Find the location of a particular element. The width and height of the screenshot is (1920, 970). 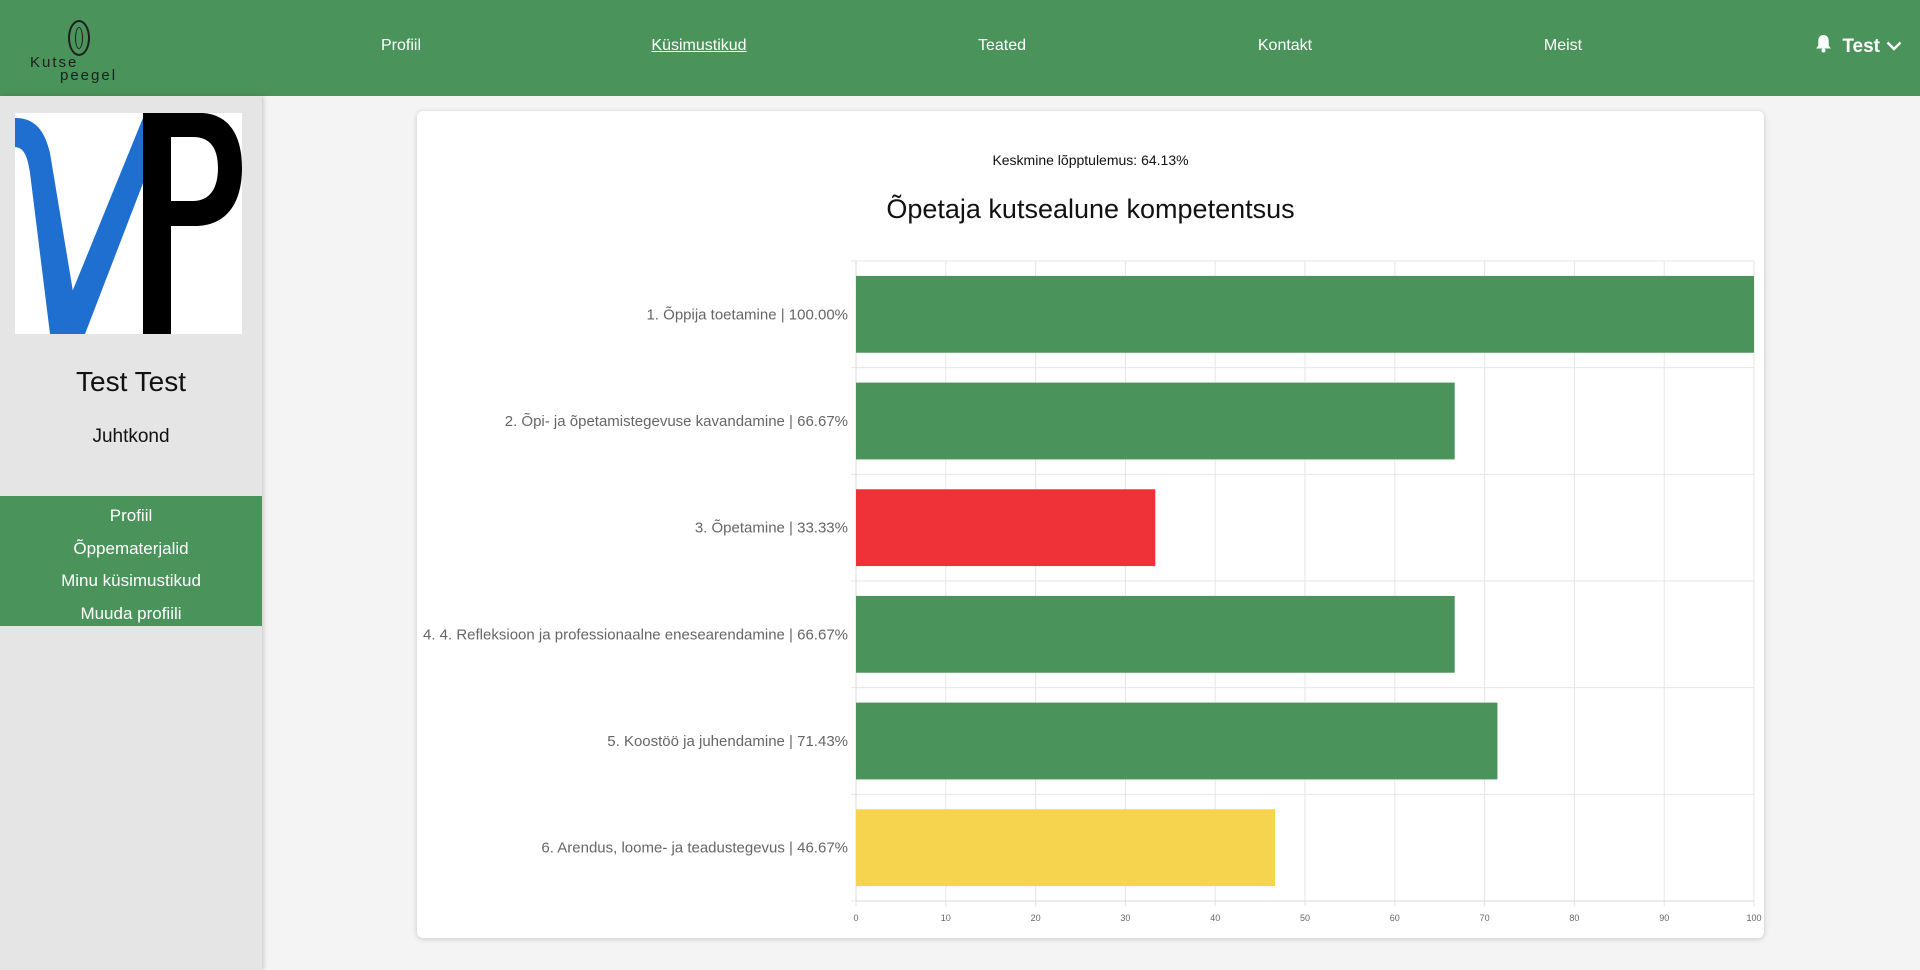

x-tick-label: 0 is located at coordinates (855, 918).